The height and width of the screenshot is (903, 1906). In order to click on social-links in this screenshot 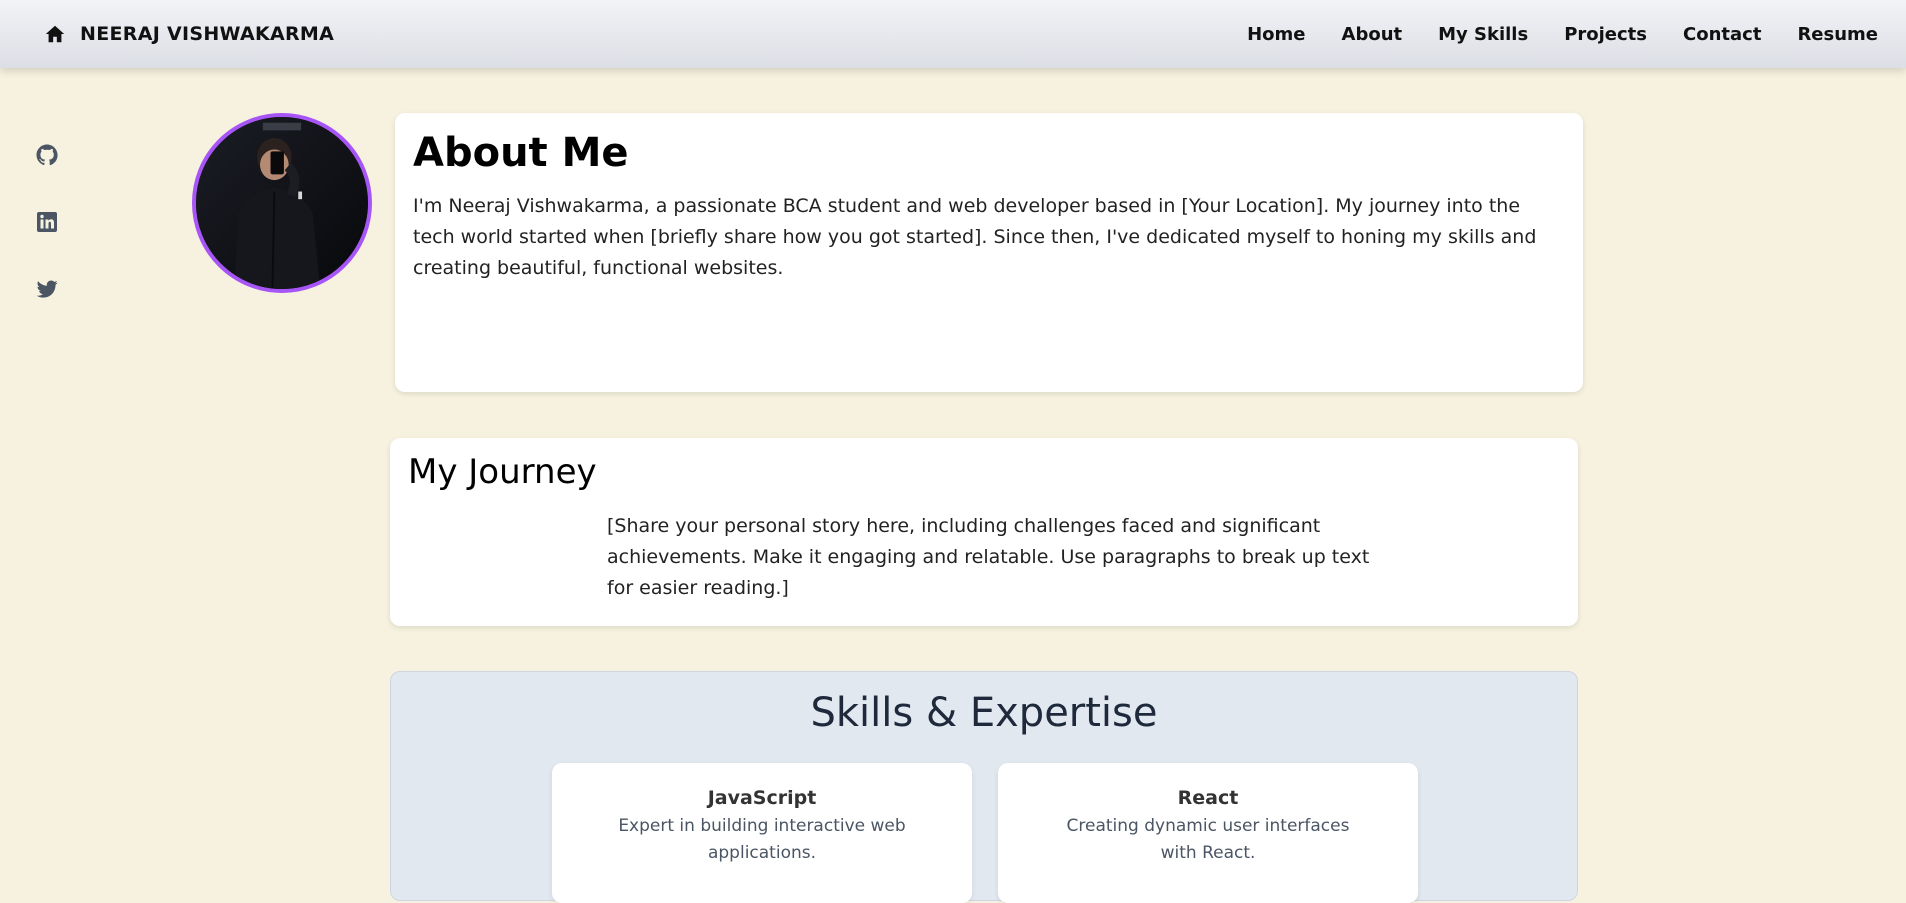, I will do `click(47, 243)`.